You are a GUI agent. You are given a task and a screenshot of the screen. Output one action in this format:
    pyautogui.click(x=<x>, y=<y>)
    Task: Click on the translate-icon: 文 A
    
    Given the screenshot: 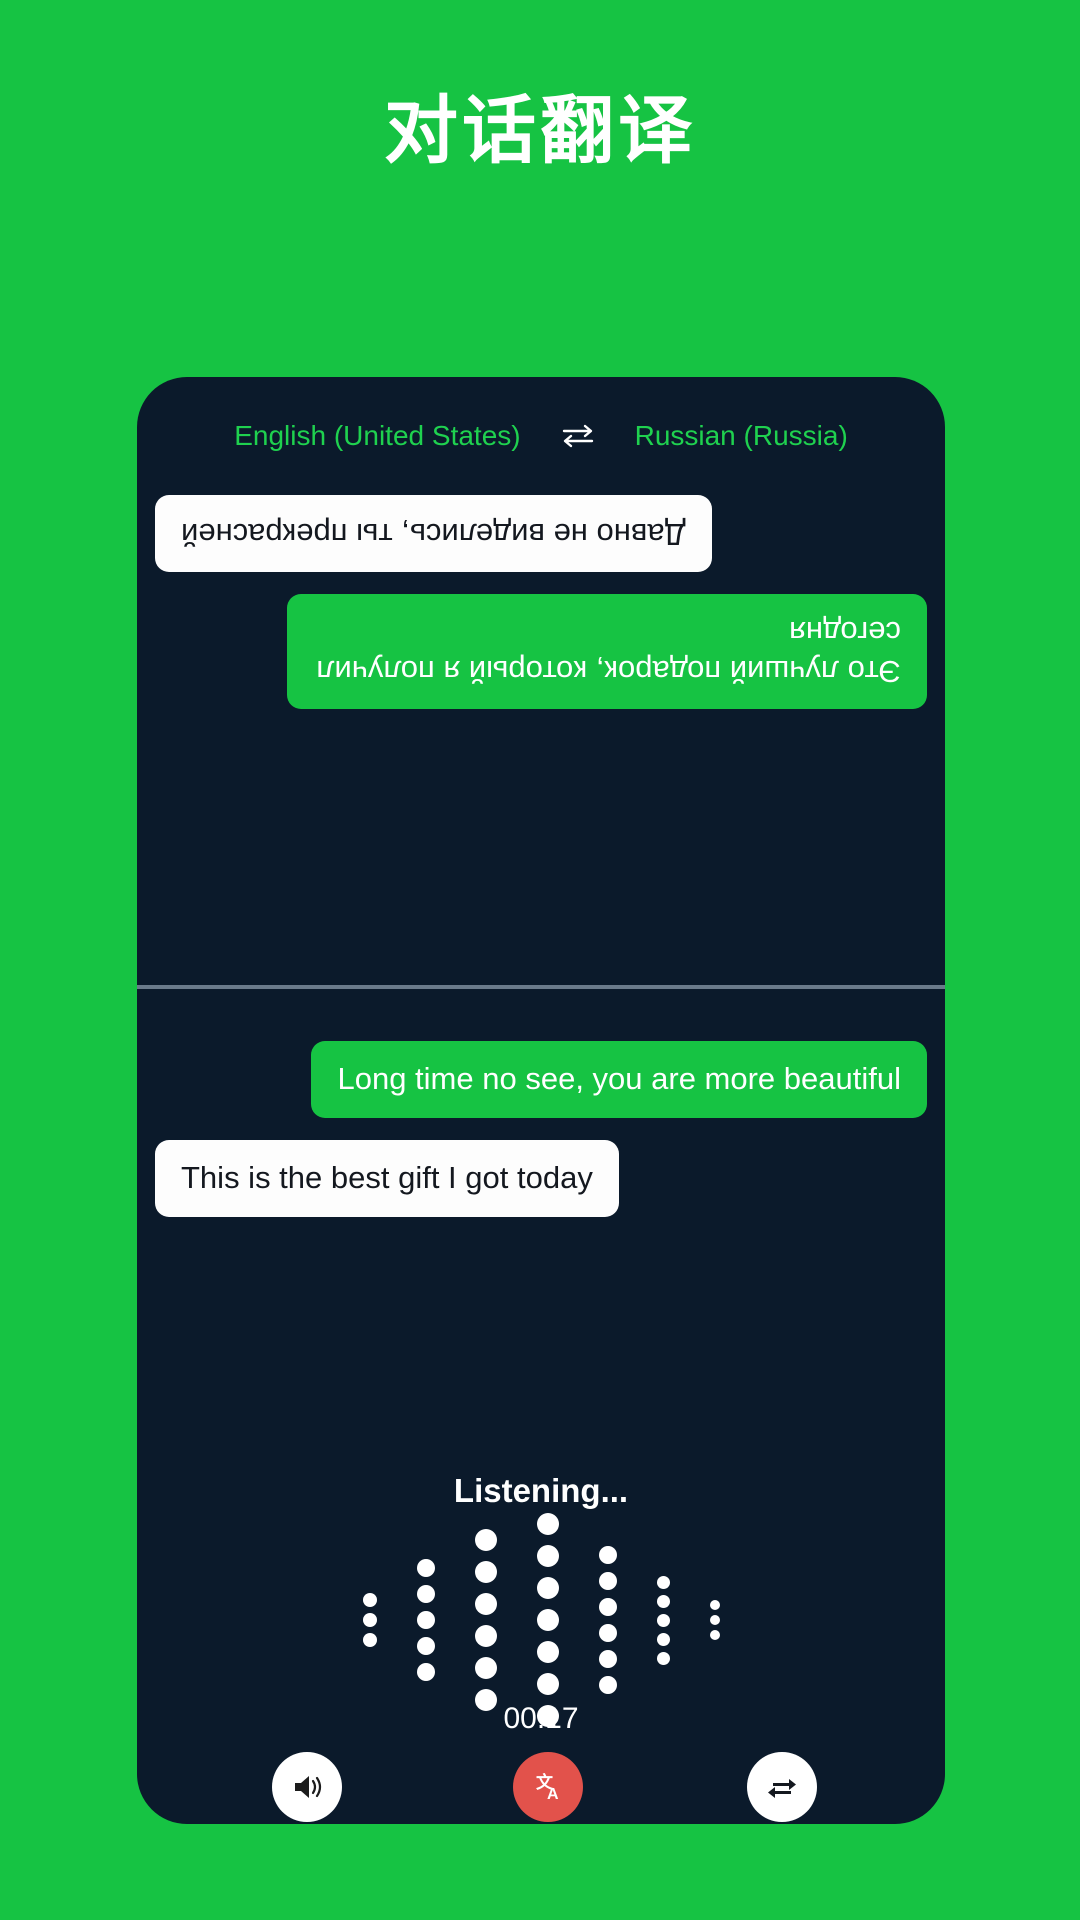 What is the action you would take?
    pyautogui.click(x=547, y=1787)
    